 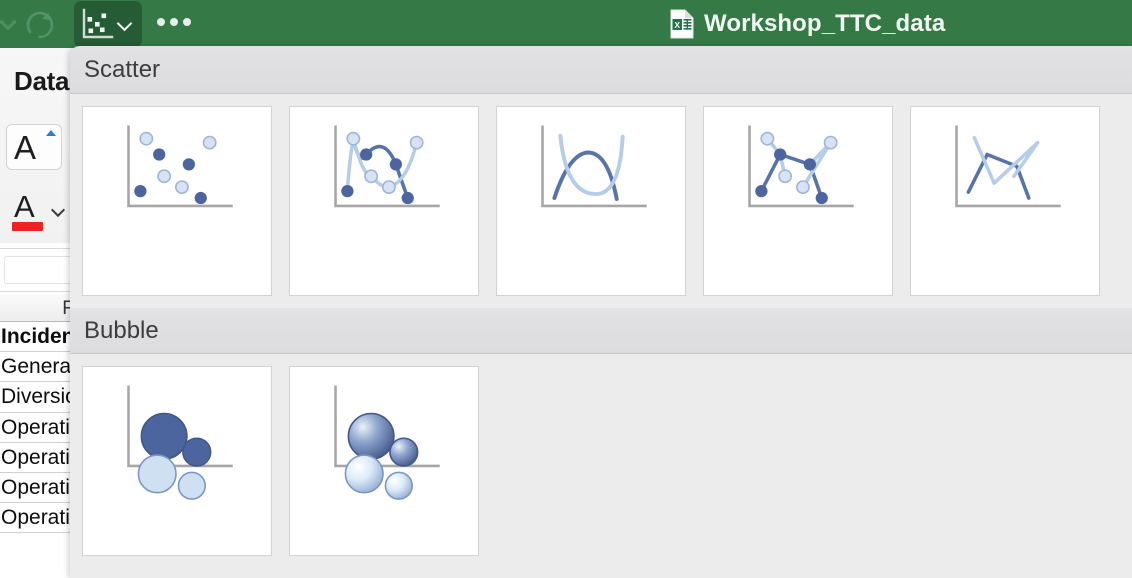 What do you see at coordinates (174, 23) in the screenshot?
I see `overflow-dots-icon` at bounding box center [174, 23].